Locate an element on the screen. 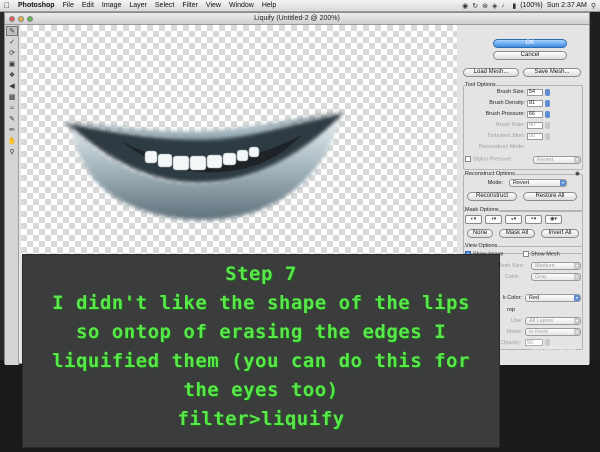 The height and width of the screenshot is (452, 600). forward-warp-tool-icon: ✎ is located at coordinates (12, 31).